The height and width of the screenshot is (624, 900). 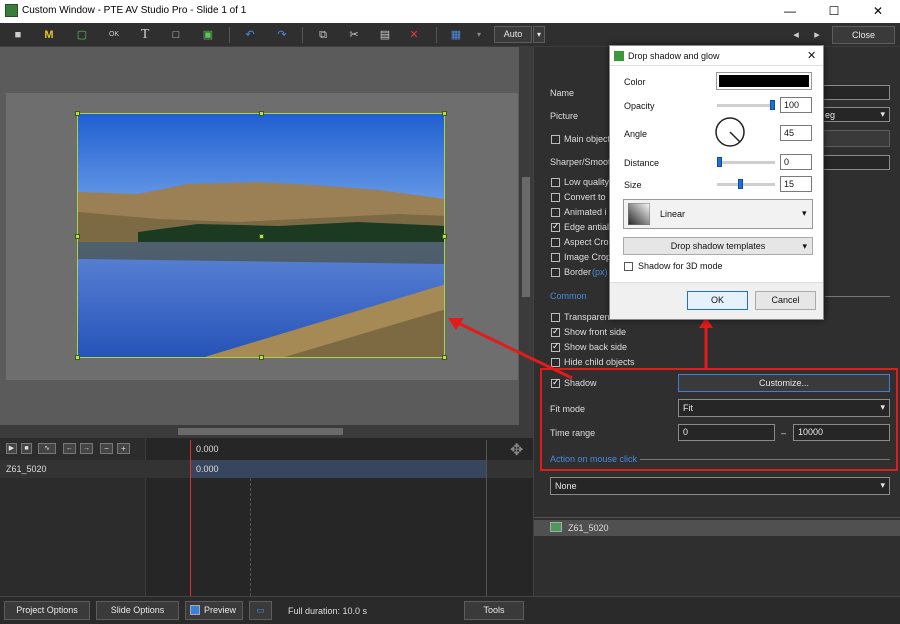 What do you see at coordinates (585, 212) in the screenshot?
I see `animated-label: Animated i` at bounding box center [585, 212].